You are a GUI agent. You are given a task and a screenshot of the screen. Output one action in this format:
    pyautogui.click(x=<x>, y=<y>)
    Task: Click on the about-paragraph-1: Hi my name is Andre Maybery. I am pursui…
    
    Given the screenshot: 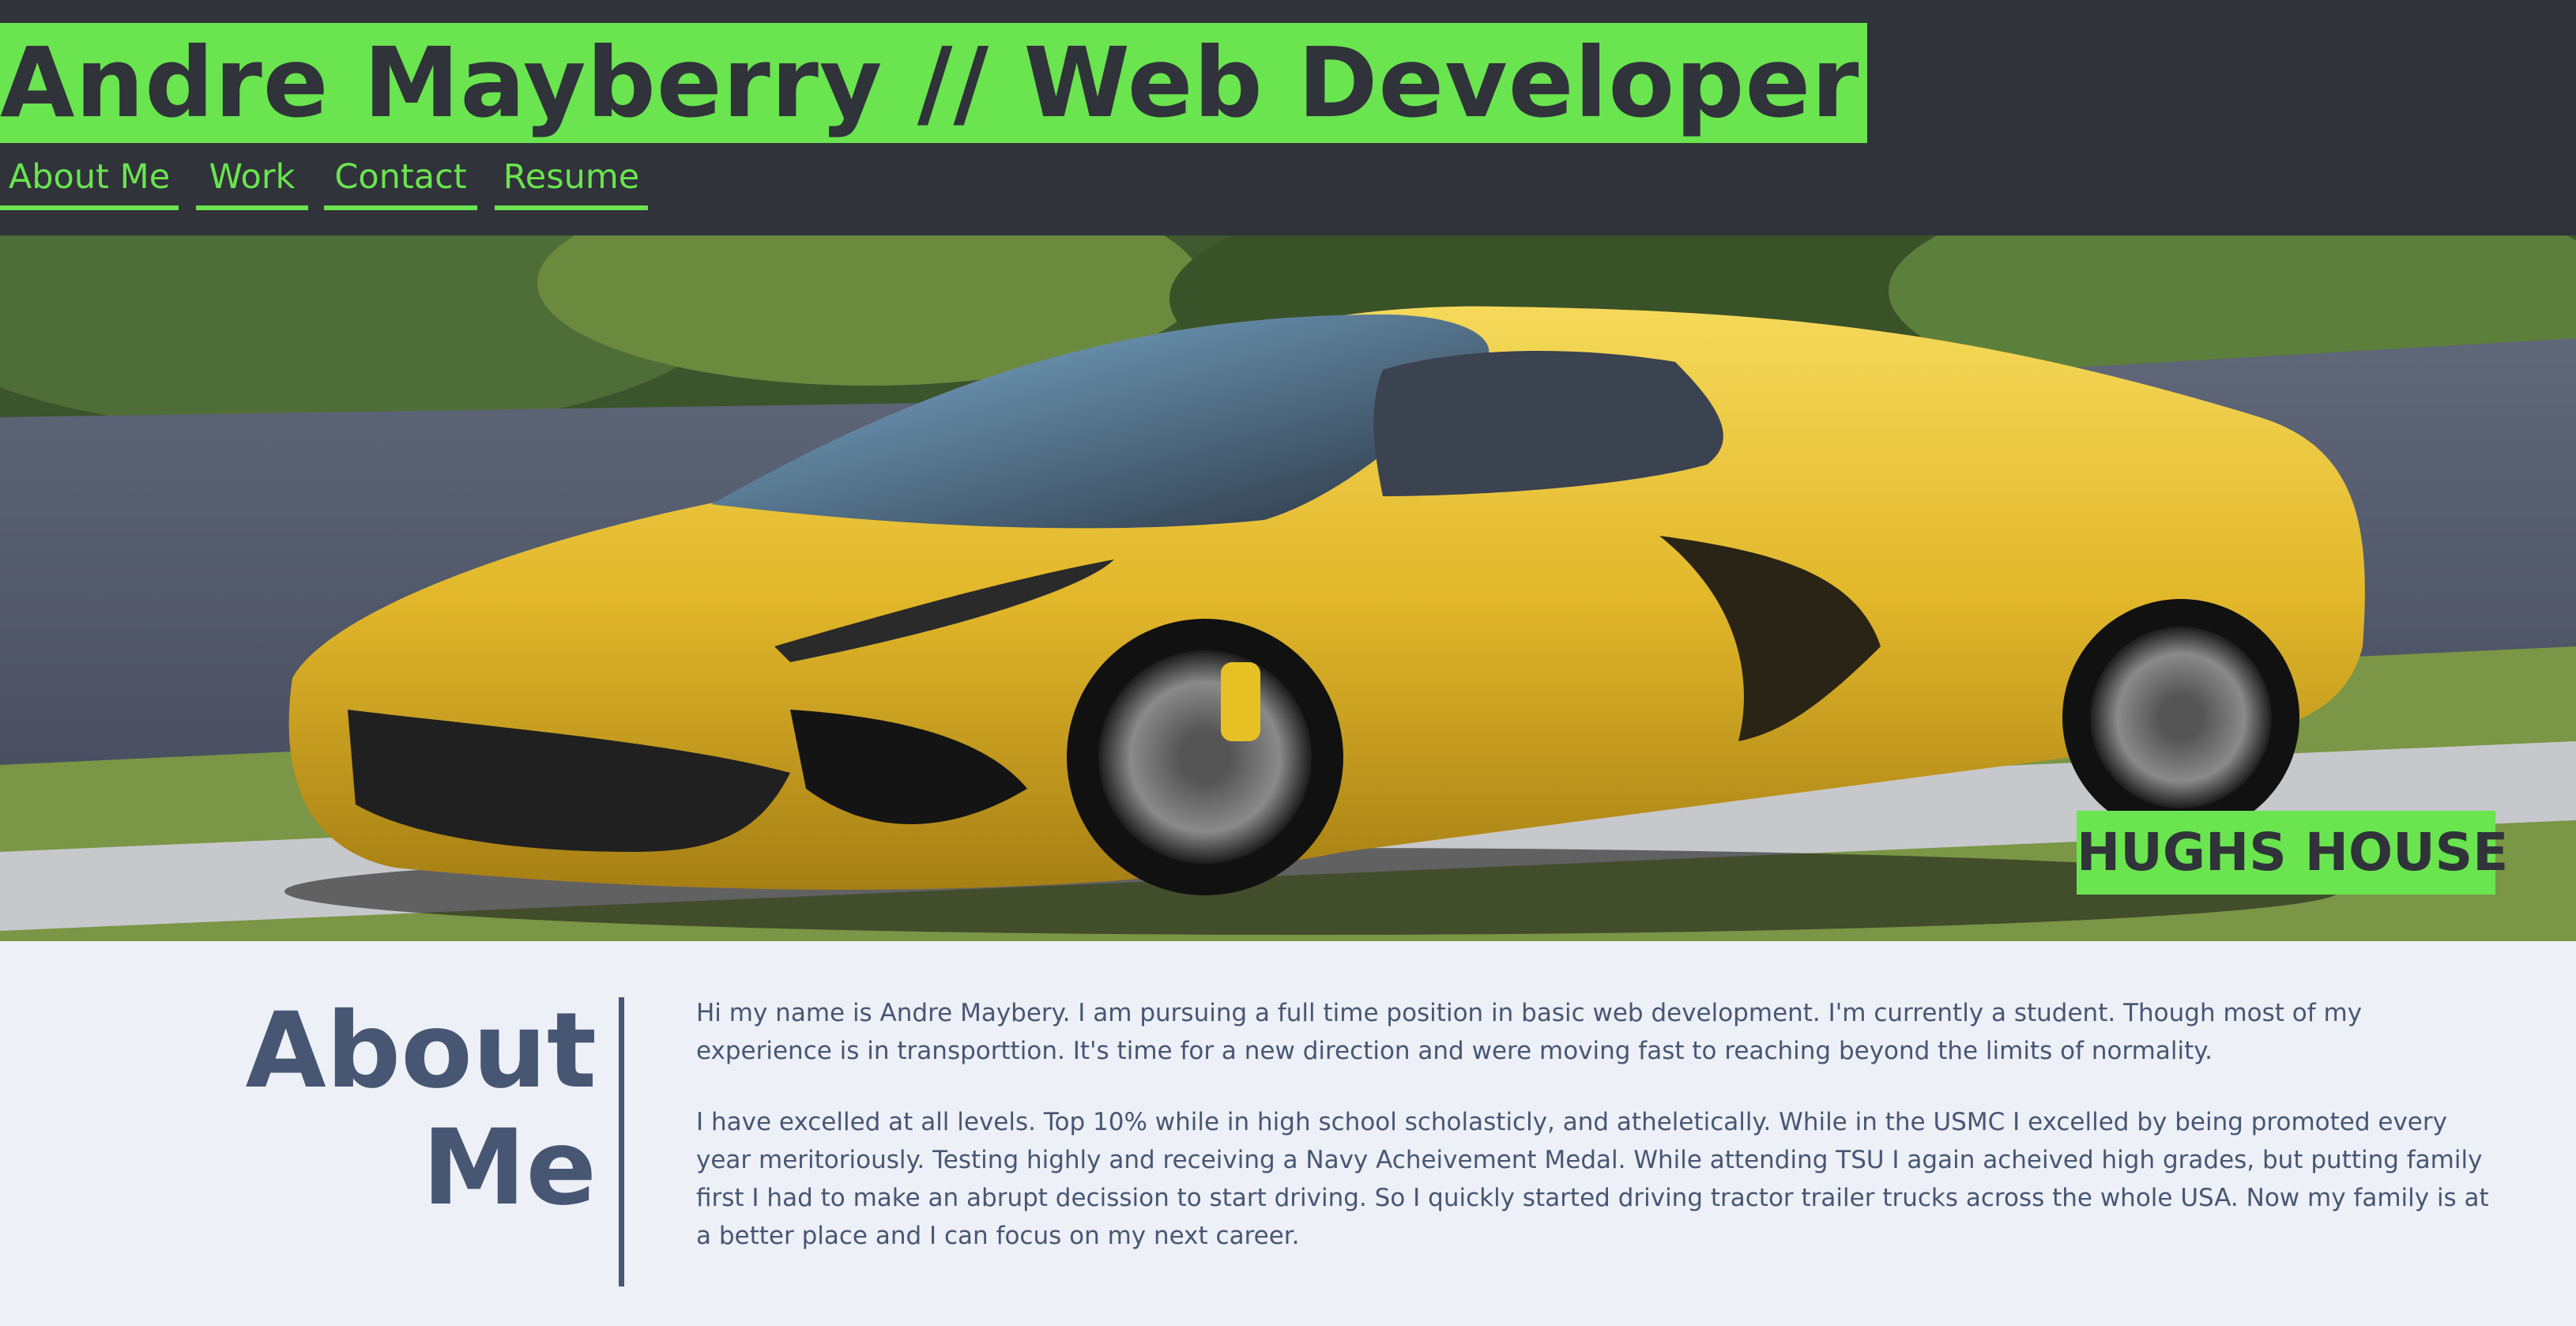 What is the action you would take?
    pyautogui.click(x=1529, y=1032)
    